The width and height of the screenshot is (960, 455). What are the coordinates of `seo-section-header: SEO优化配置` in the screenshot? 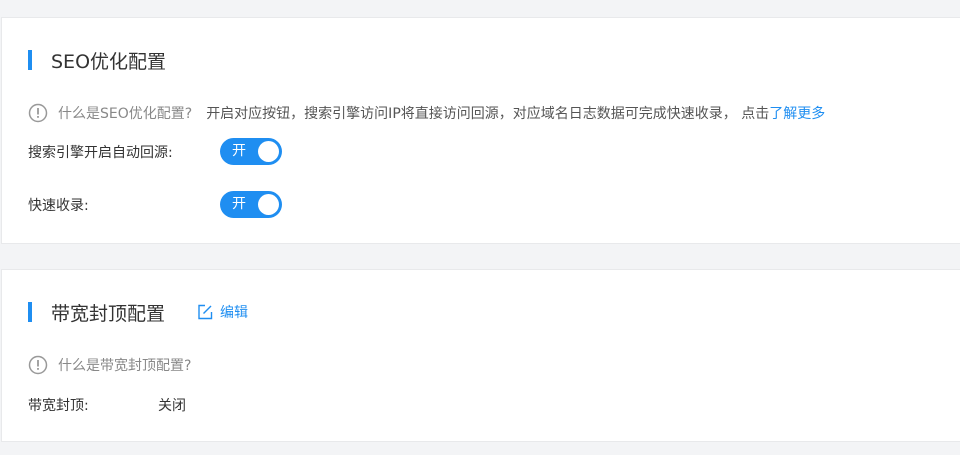 It's located at (97, 61).